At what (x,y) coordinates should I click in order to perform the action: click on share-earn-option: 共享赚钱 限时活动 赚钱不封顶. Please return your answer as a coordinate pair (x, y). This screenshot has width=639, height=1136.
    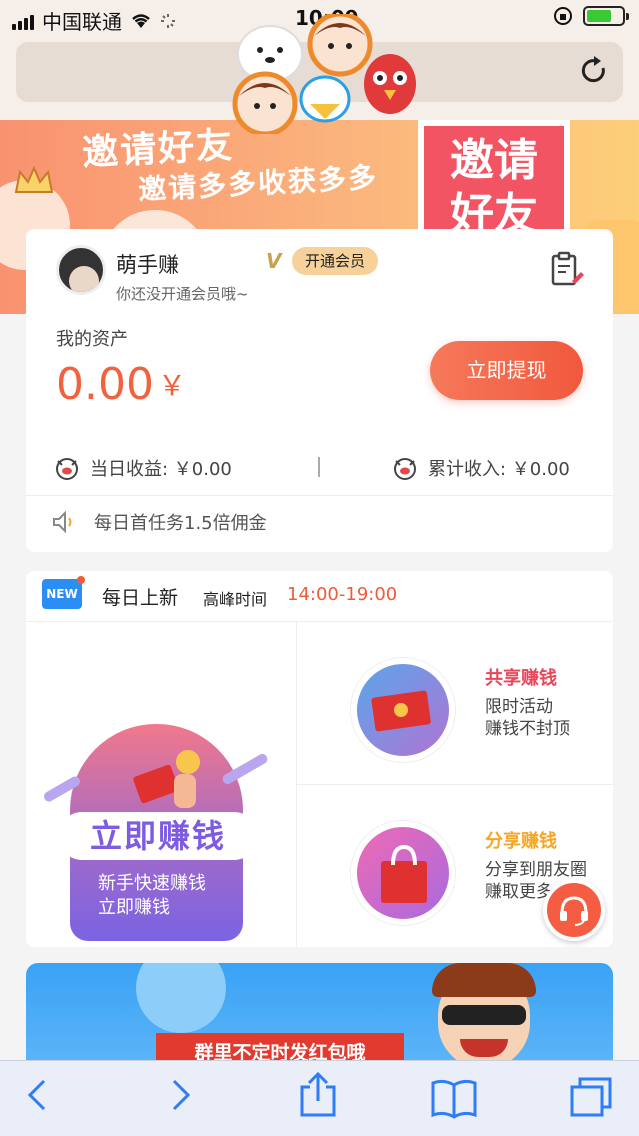
    Looking at the image, I should click on (455, 703).